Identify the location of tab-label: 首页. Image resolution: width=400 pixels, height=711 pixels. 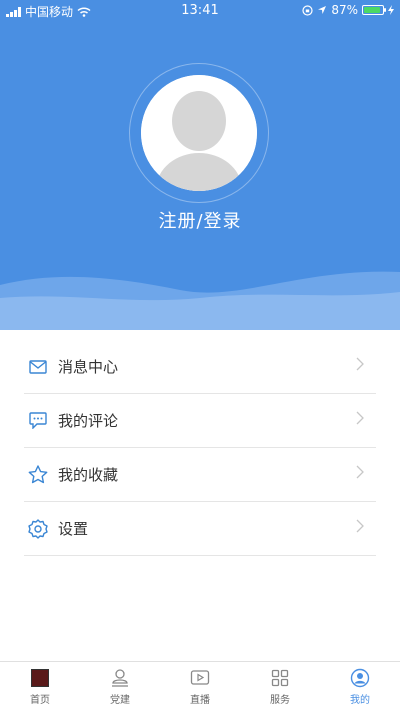
(40, 700).